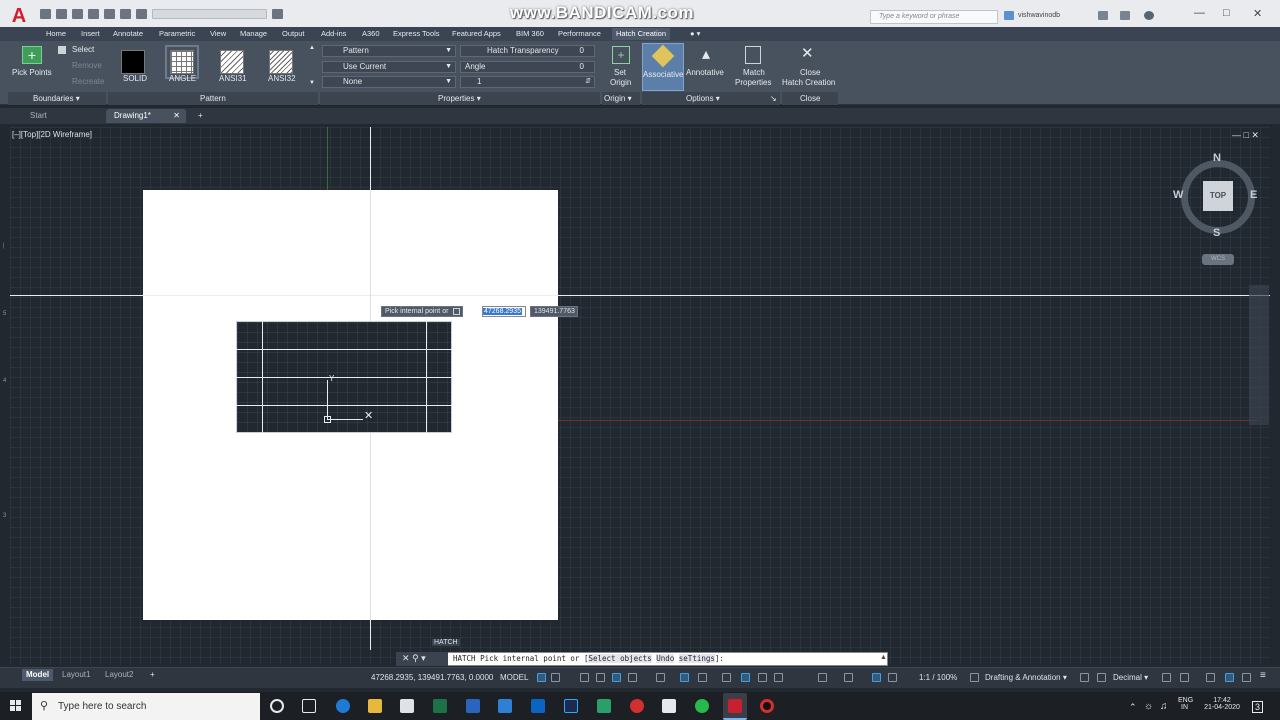 Image resolution: width=1280 pixels, height=720 pixels. Describe the element at coordinates (133, 62) in the screenshot. I see `solid-pattern-swatch` at that location.